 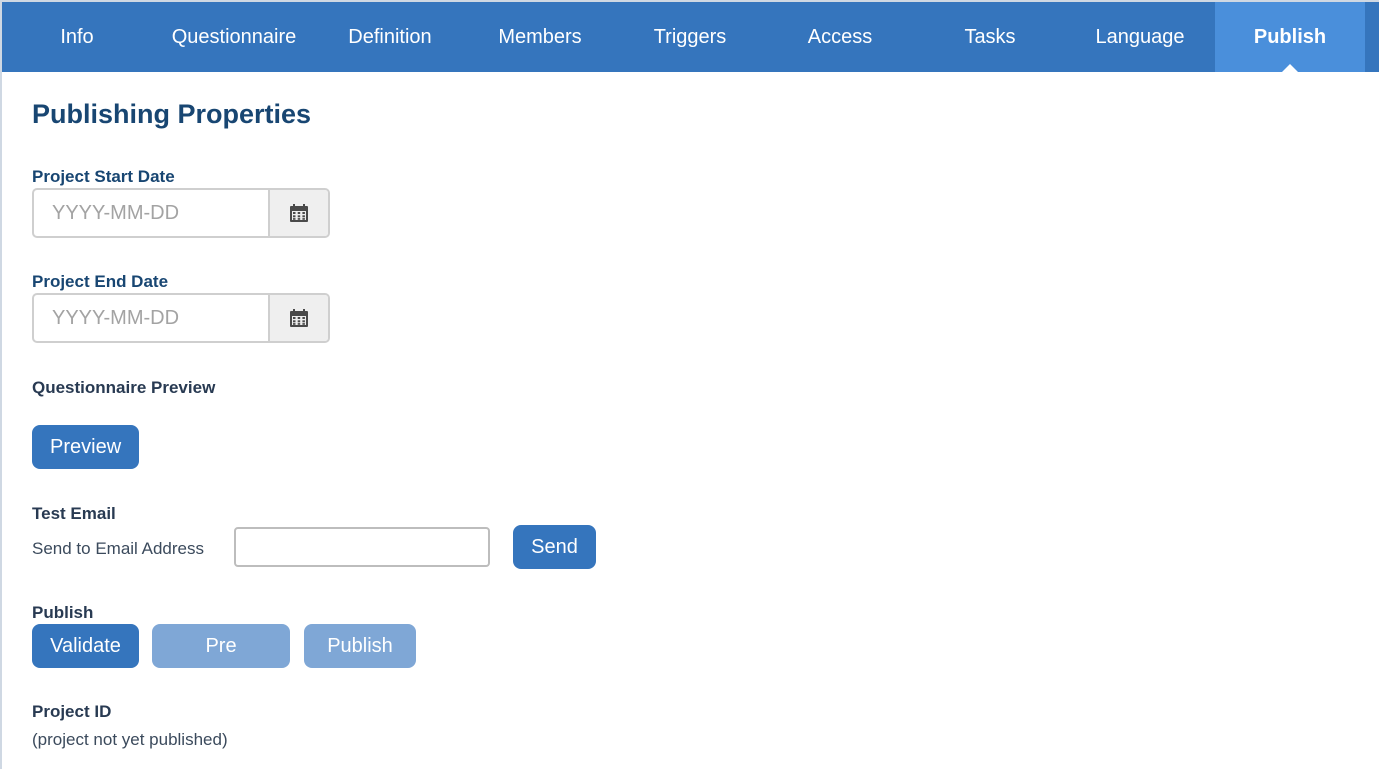 What do you see at coordinates (554, 547) in the screenshot?
I see `send-button: Send` at bounding box center [554, 547].